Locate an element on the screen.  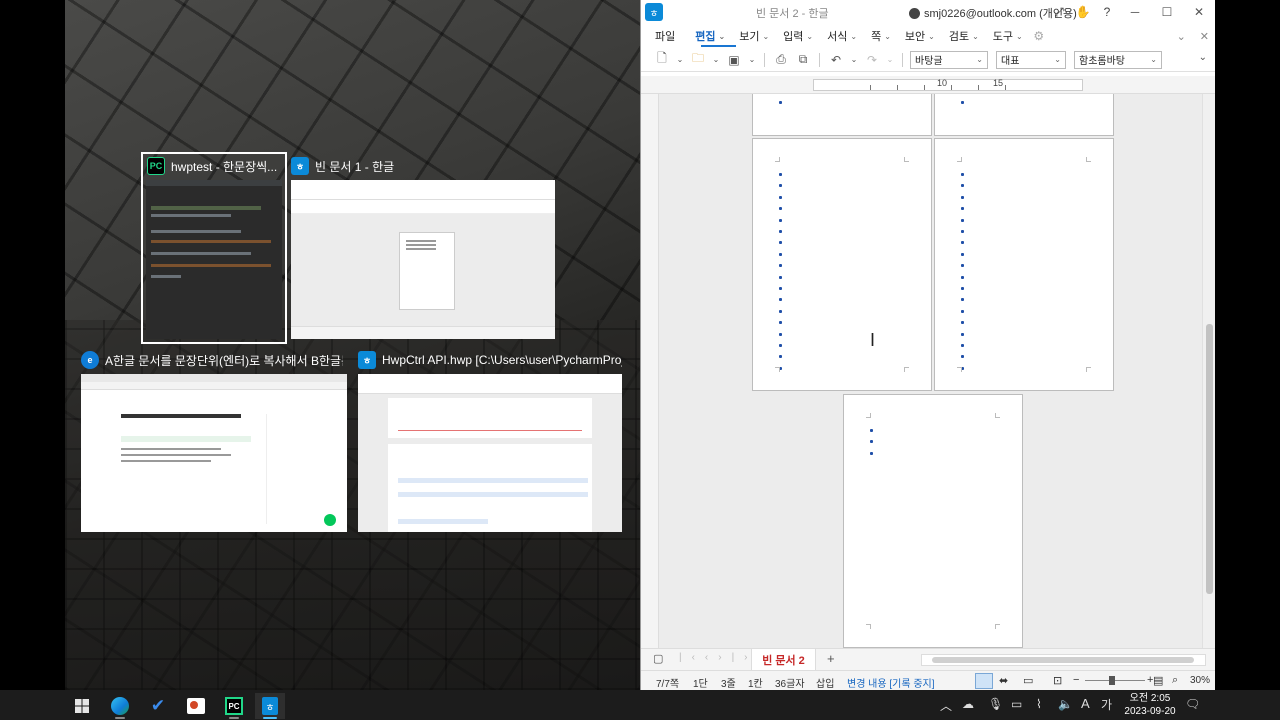
redo-icon: ↷ is located at coordinates (872, 60).